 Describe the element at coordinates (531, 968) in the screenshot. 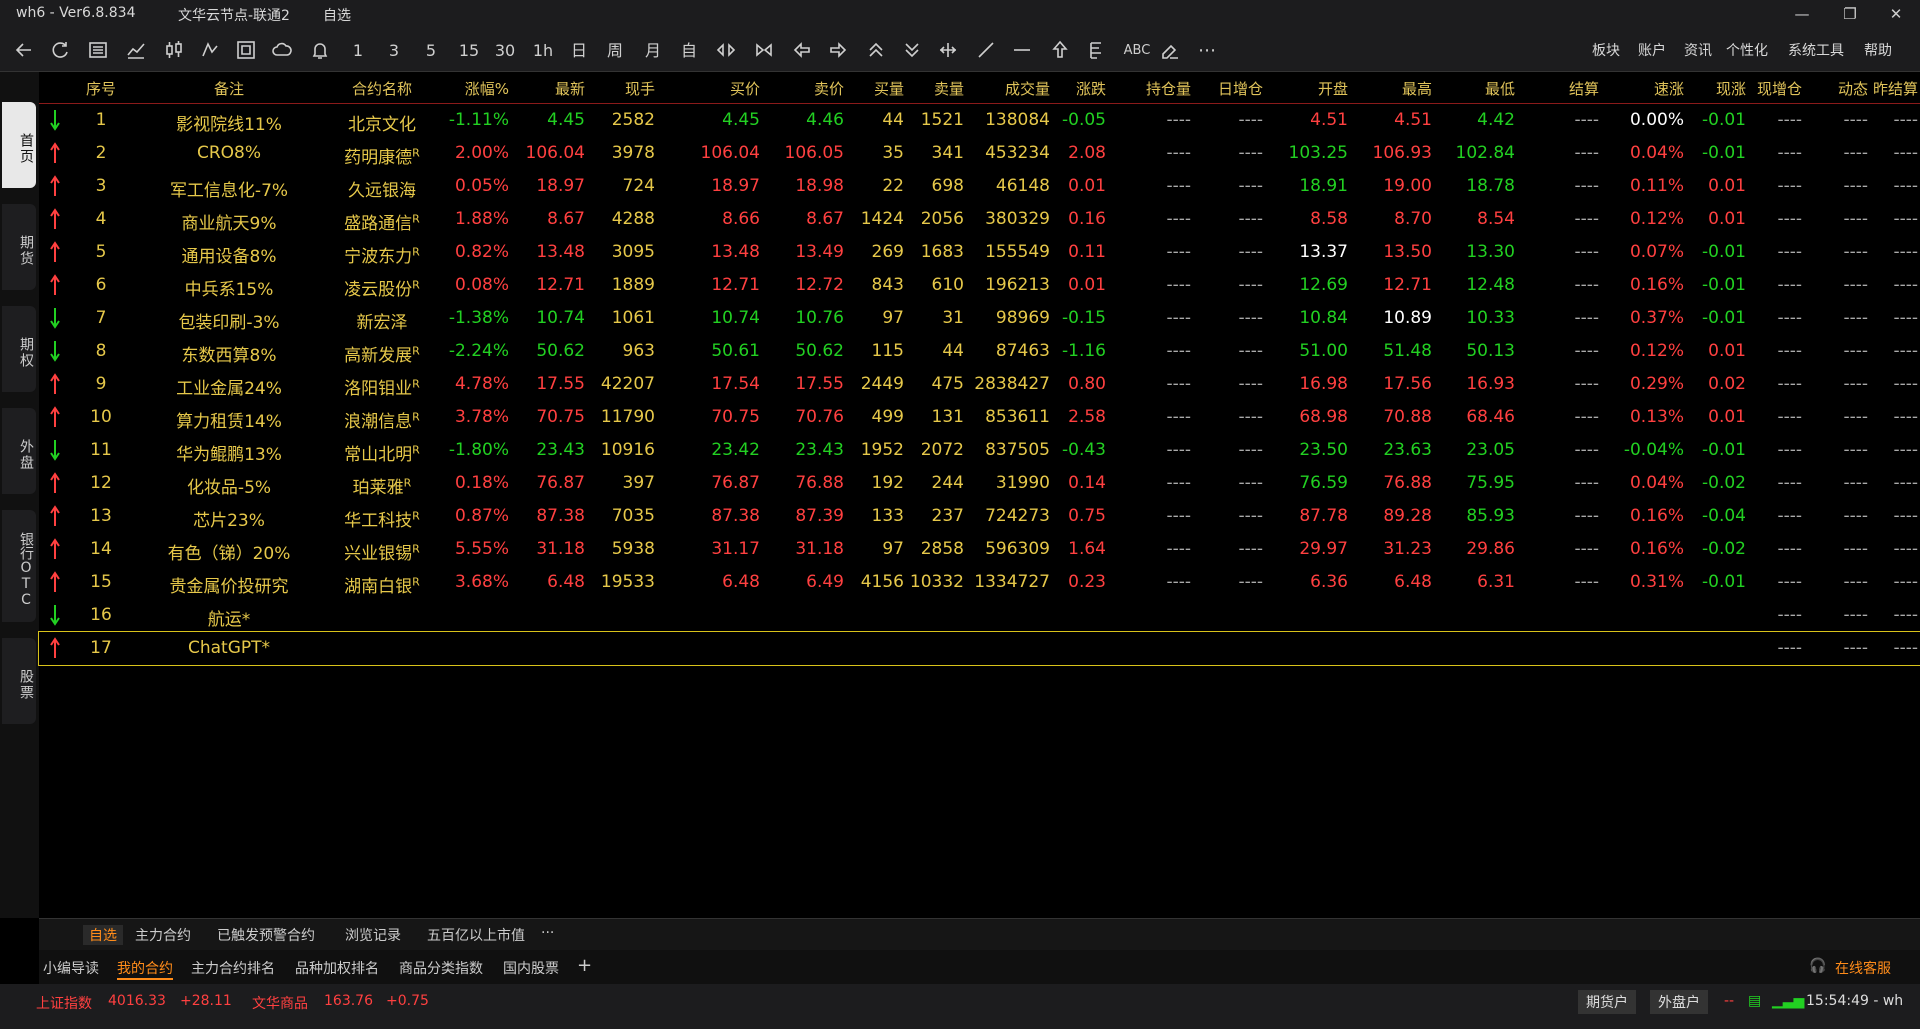

I see `tab-domestic-stocks: 国内股票` at that location.